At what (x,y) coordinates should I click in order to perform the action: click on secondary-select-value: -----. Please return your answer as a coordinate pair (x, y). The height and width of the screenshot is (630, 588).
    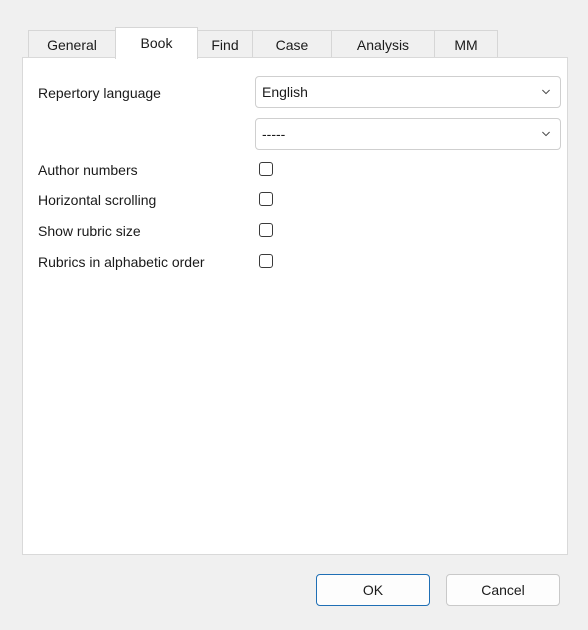
    Looking at the image, I should click on (274, 134).